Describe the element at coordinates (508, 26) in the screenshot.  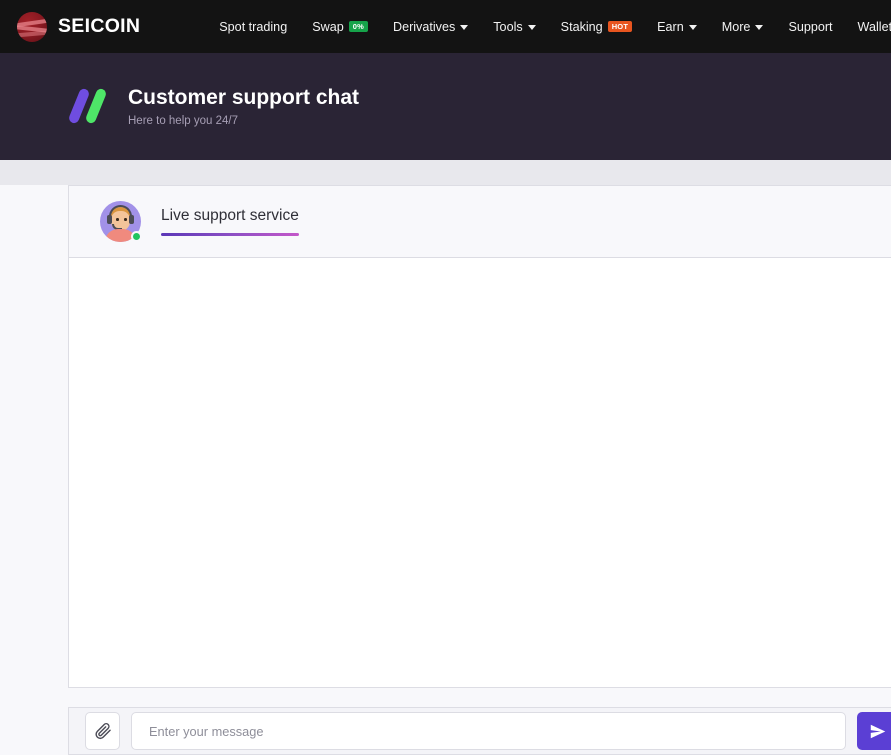
I see `nav-label: Tools` at that location.